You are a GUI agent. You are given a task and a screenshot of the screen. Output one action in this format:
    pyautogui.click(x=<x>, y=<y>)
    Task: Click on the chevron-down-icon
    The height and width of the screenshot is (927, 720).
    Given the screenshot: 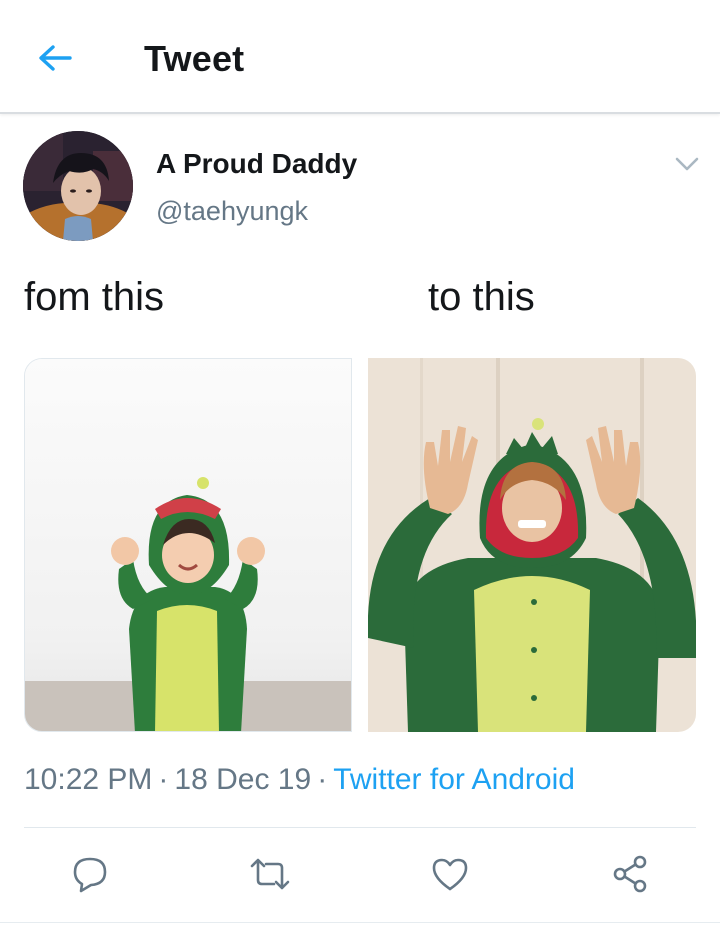 What is the action you would take?
    pyautogui.click(x=687, y=164)
    